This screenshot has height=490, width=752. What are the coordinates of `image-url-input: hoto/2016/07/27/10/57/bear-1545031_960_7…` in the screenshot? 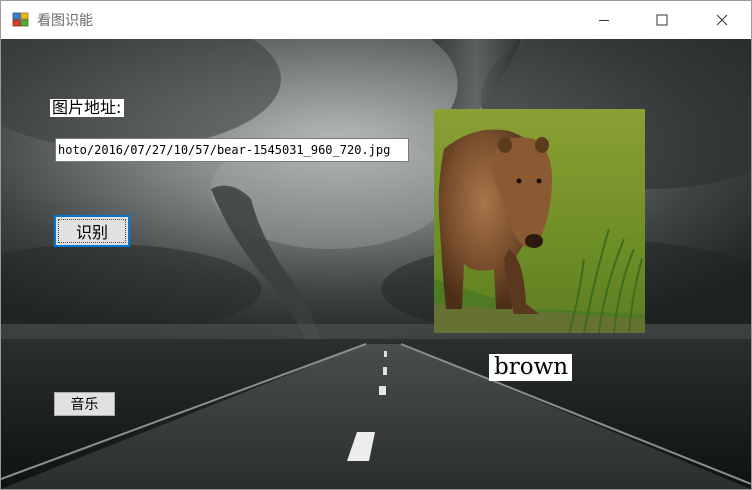 It's located at (232, 150).